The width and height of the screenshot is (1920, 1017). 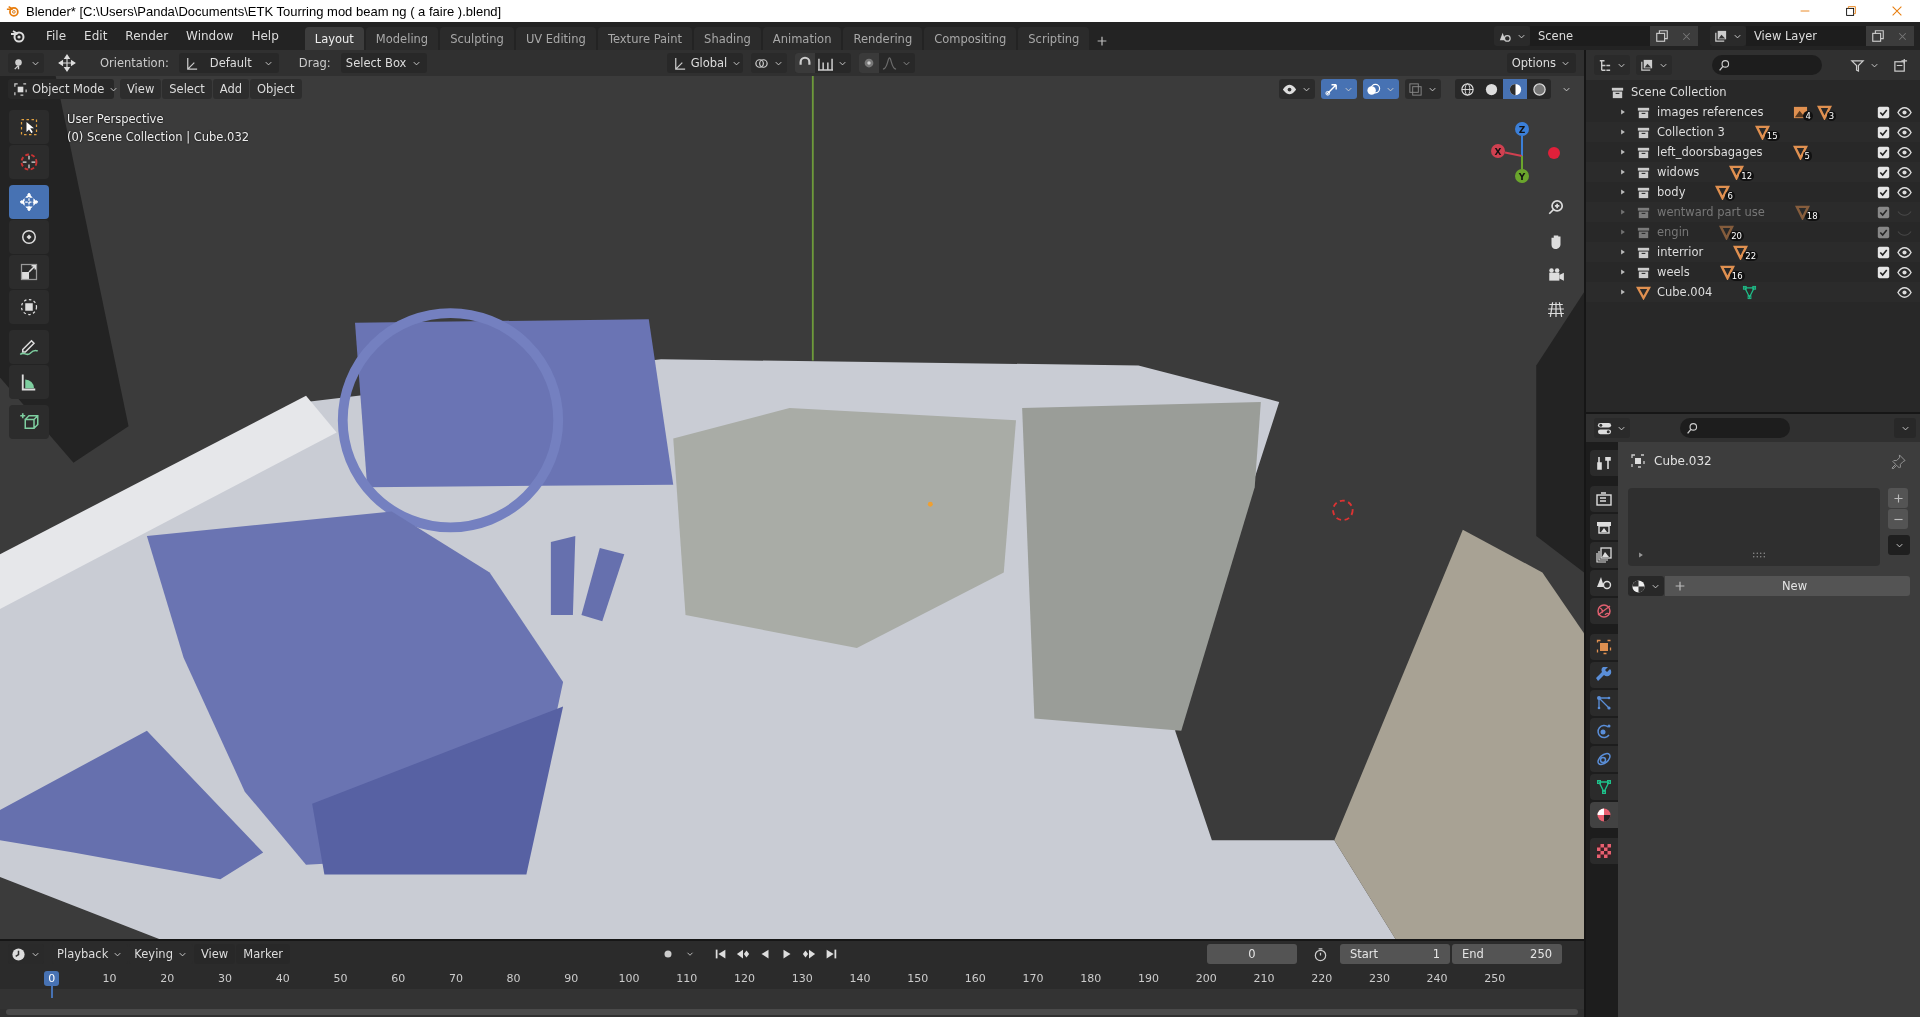 What do you see at coordinates (645, 38) in the screenshot?
I see `workspace-tab: Texture Paint` at bounding box center [645, 38].